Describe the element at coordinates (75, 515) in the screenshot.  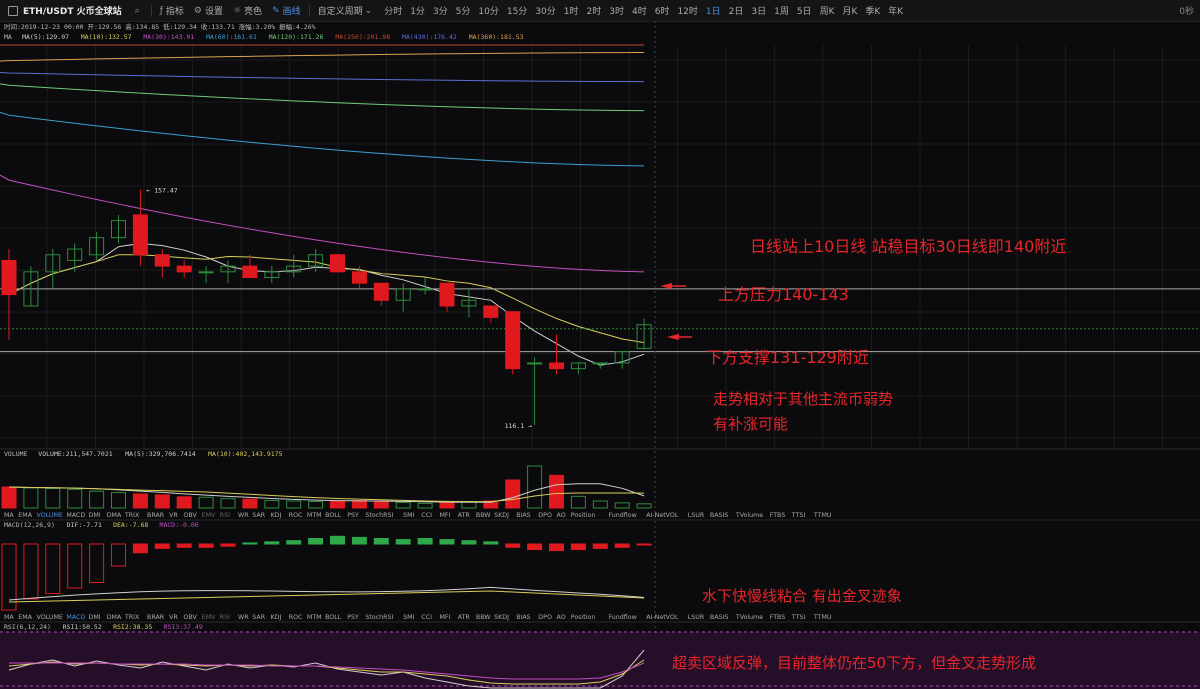
I see `tabs1-tab-3: MACD` at that location.